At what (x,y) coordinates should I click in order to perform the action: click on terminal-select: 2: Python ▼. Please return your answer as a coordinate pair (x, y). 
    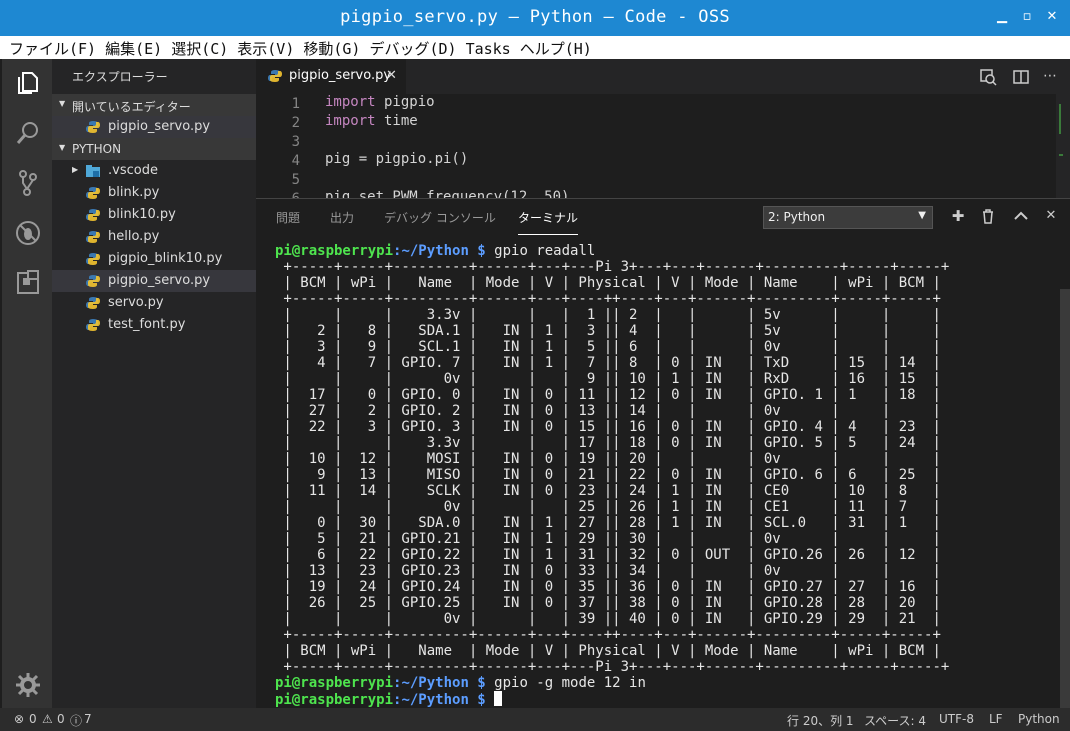
    Looking at the image, I should click on (848, 217).